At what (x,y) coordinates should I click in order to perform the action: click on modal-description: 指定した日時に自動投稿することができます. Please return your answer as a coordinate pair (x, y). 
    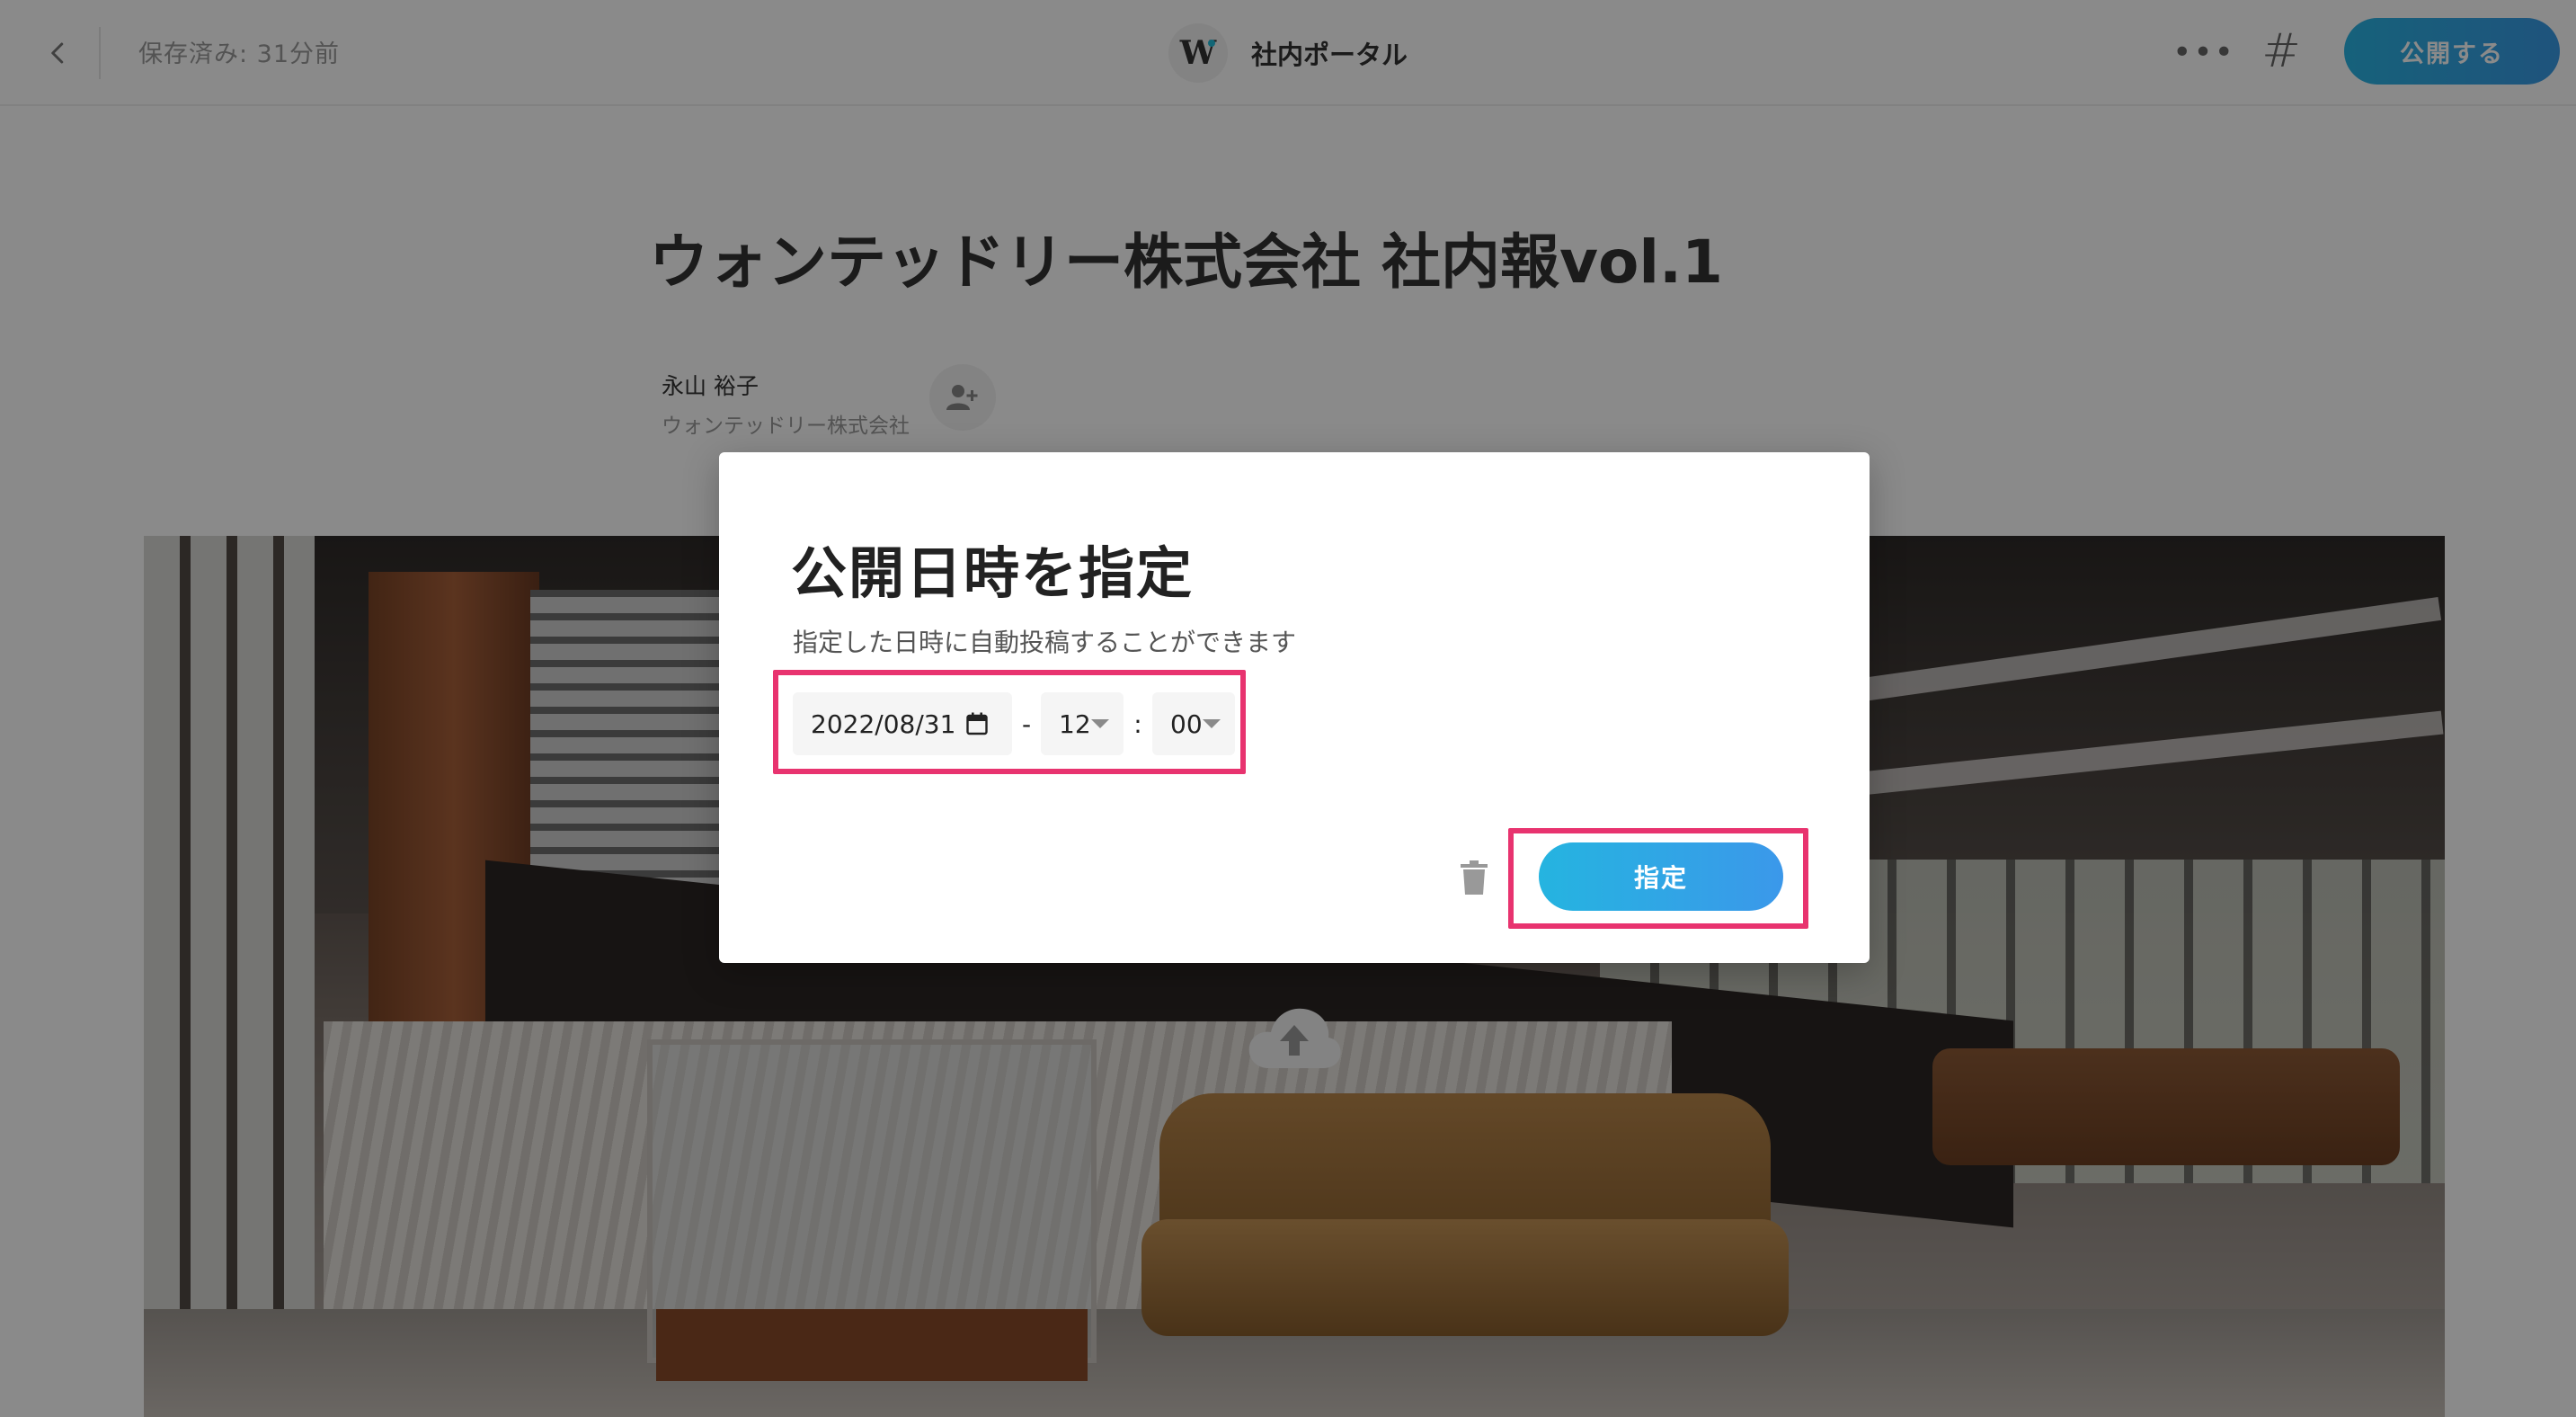
    Looking at the image, I should click on (1045, 642).